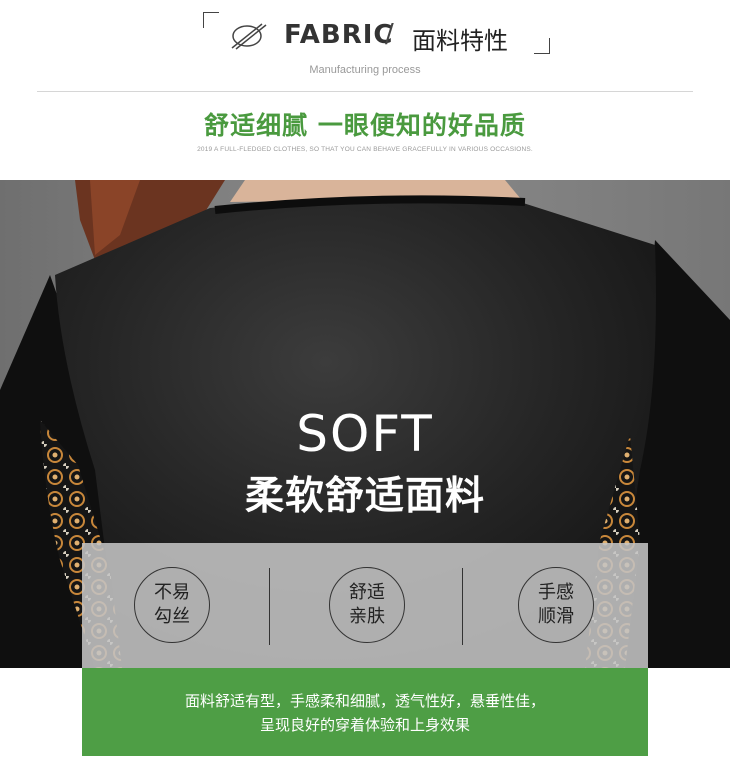 The width and height of the screenshot is (730, 776). I want to click on section-subtitle: Manufacturing process, so click(365, 70).